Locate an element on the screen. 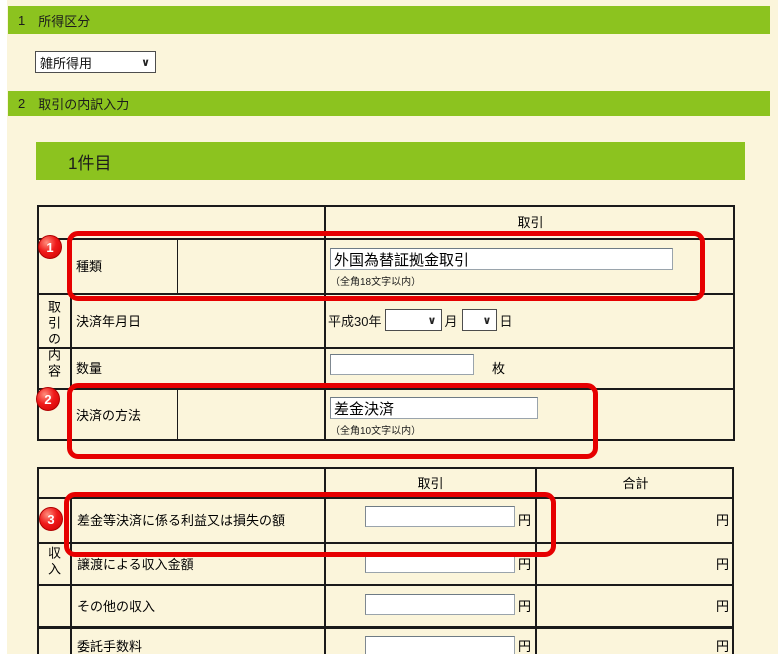 The height and width of the screenshot is (654, 778). row-group-label-income: 収入 is located at coordinates (53, 562).